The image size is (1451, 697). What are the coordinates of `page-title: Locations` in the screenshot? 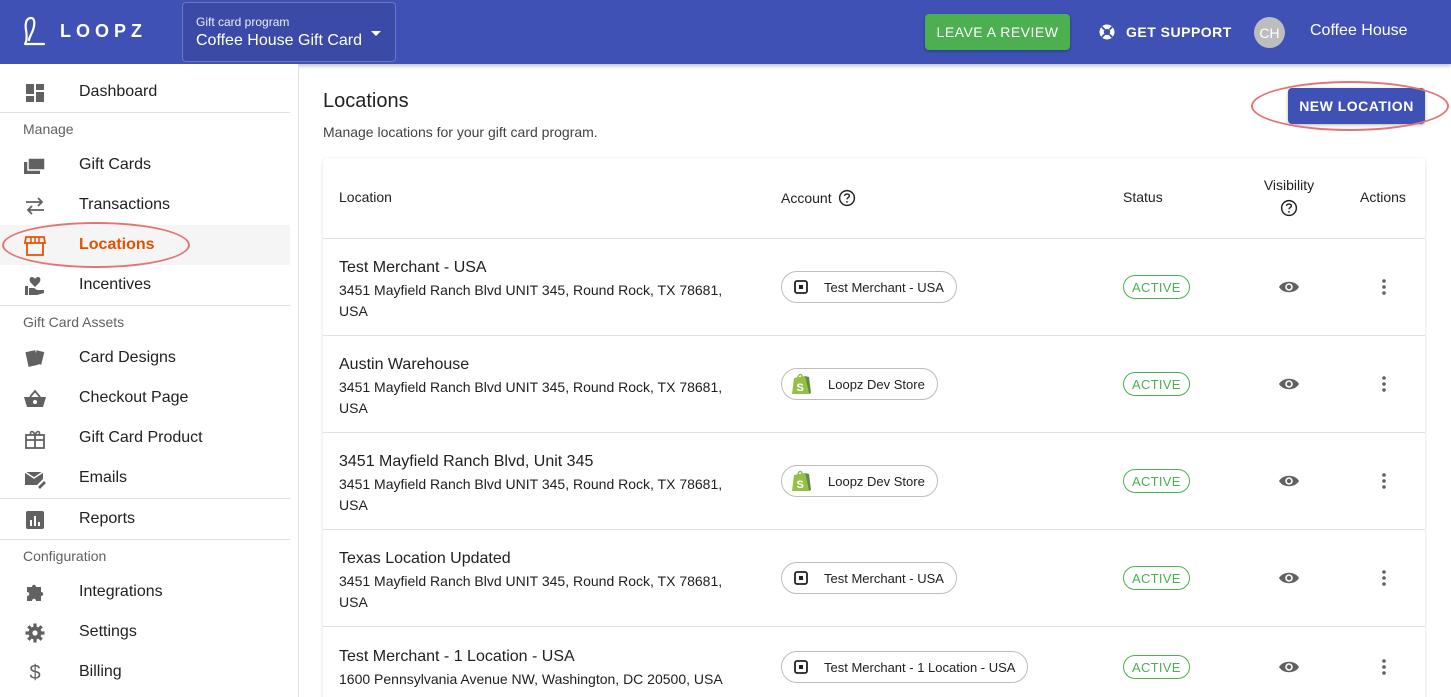 It's located at (366, 101).